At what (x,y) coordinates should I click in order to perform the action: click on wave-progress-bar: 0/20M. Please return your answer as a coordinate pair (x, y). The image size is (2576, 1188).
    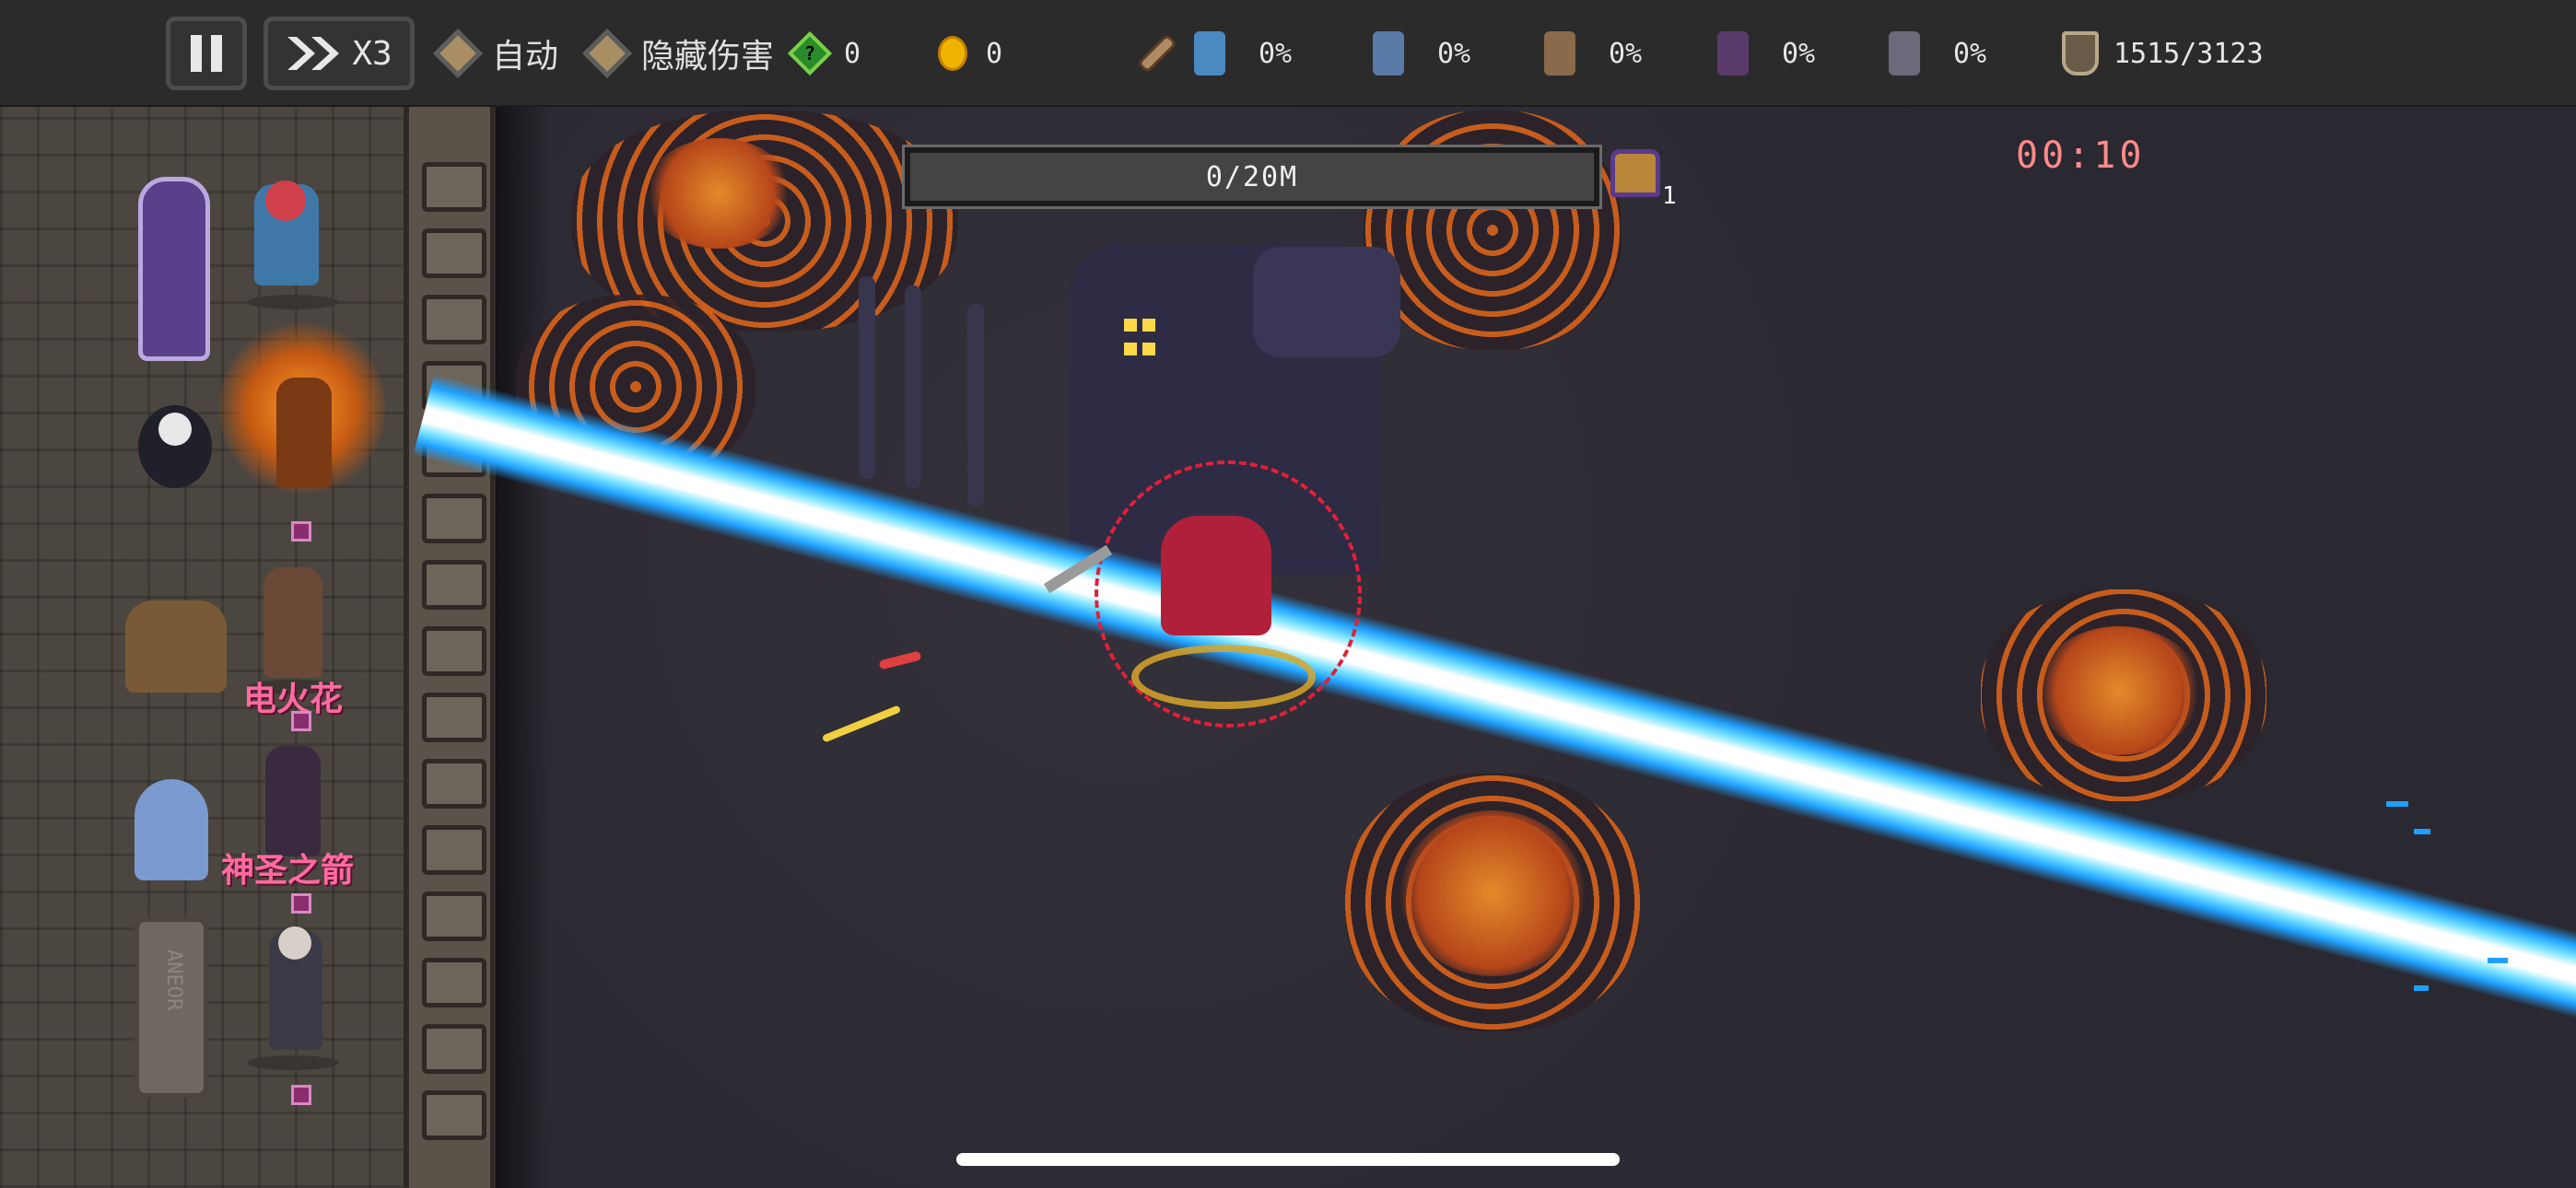
    Looking at the image, I should click on (1252, 177).